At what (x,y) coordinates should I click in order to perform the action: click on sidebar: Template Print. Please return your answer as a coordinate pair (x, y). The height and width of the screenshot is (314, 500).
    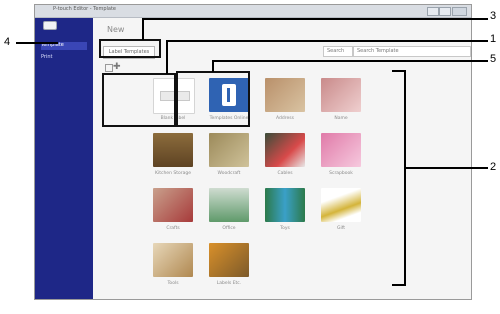
    Looking at the image, I should click on (64, 158).